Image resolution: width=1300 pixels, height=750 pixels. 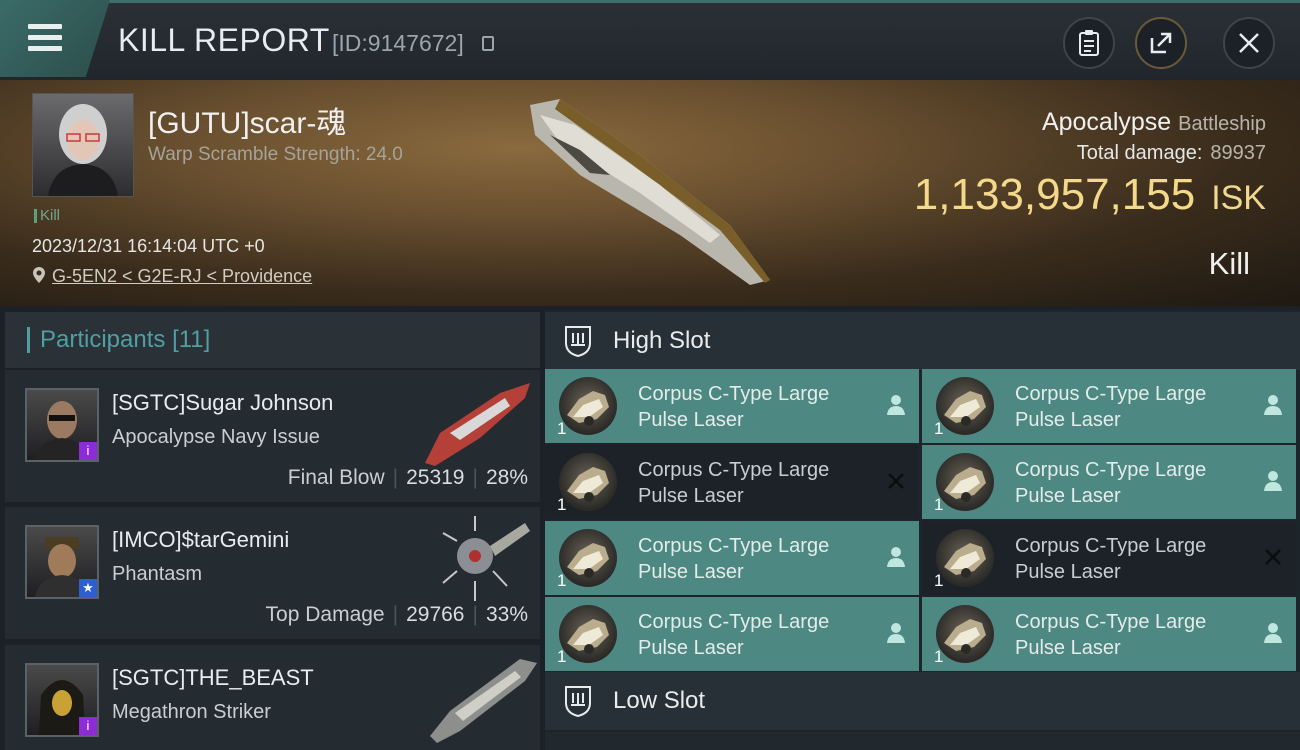 I want to click on participants-title: Participants [11], so click(x=125, y=339).